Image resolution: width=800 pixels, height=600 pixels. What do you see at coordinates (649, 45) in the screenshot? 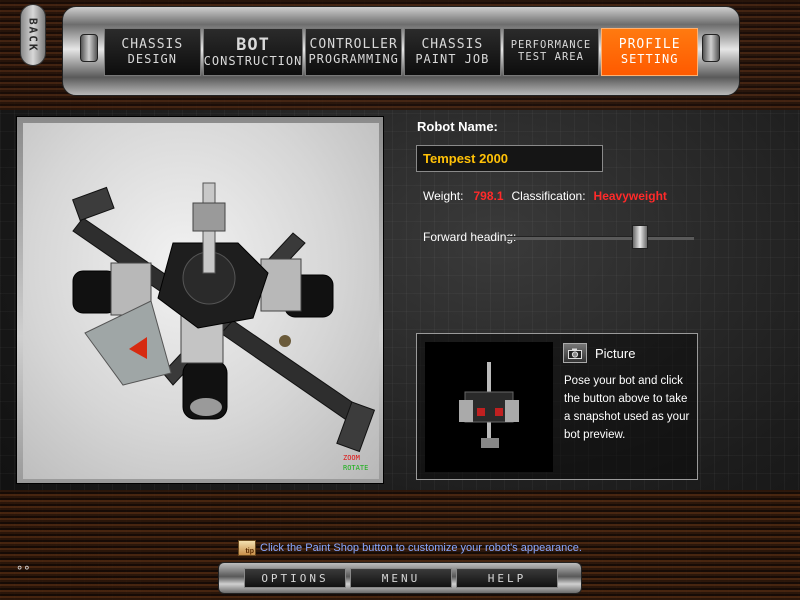
I see `tab-line1: PROFILE` at bounding box center [649, 45].